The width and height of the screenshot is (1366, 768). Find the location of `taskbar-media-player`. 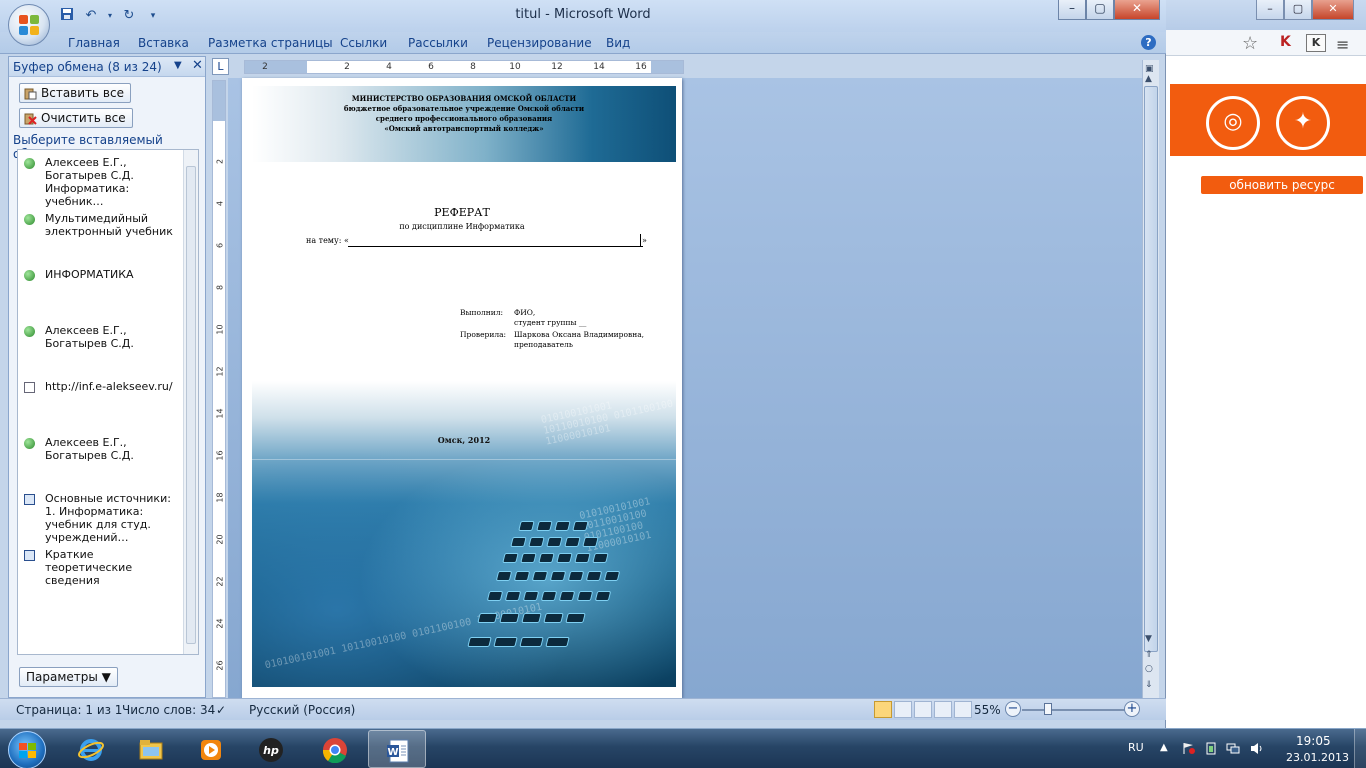

taskbar-media-player is located at coordinates (211, 749).